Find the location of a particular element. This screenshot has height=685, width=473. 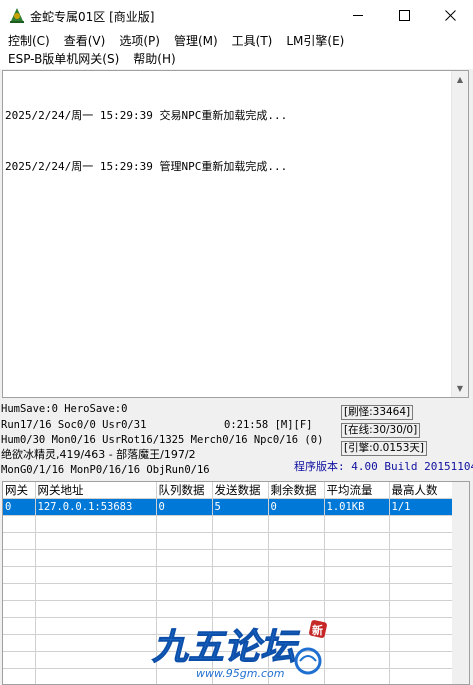

menu-options: 选项(P) is located at coordinates (139, 41).